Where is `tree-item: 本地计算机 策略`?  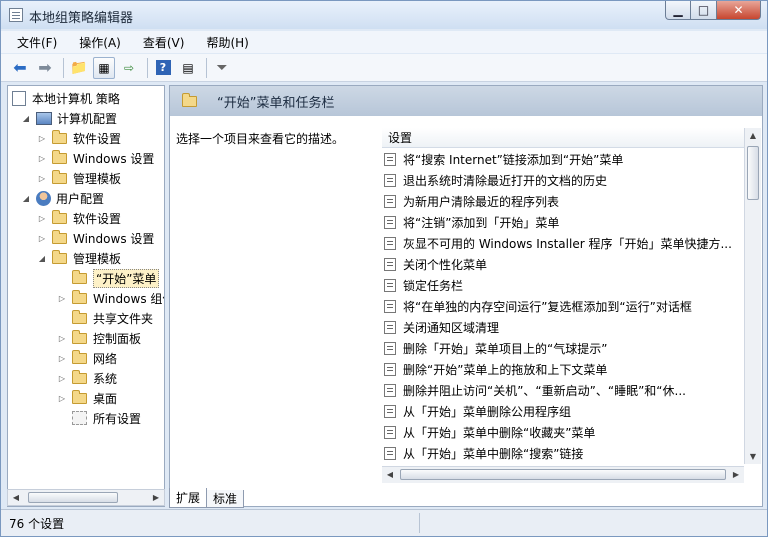
tree-item: 本地计算机 策略 is located at coordinates (66, 98).